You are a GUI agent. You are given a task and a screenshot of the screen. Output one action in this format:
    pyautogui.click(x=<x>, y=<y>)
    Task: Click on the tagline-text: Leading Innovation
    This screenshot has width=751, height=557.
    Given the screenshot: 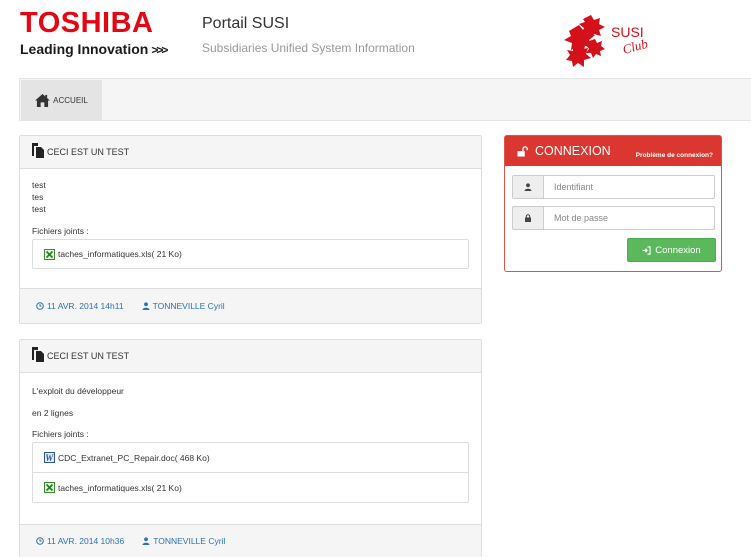 What is the action you would take?
    pyautogui.click(x=84, y=49)
    